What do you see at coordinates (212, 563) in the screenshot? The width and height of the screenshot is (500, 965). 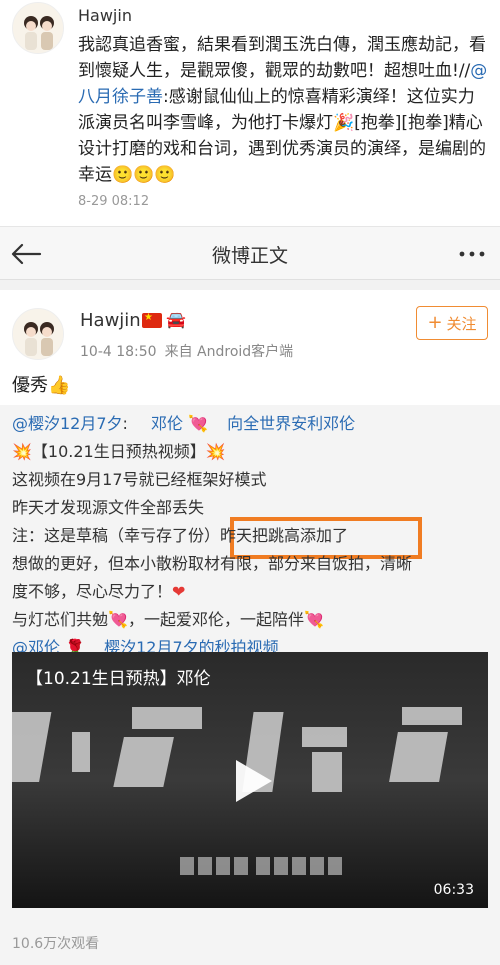 I see `repost-line: 想做的更好，但本小散粉取材有限，部分来自饭拍，清晰` at bounding box center [212, 563].